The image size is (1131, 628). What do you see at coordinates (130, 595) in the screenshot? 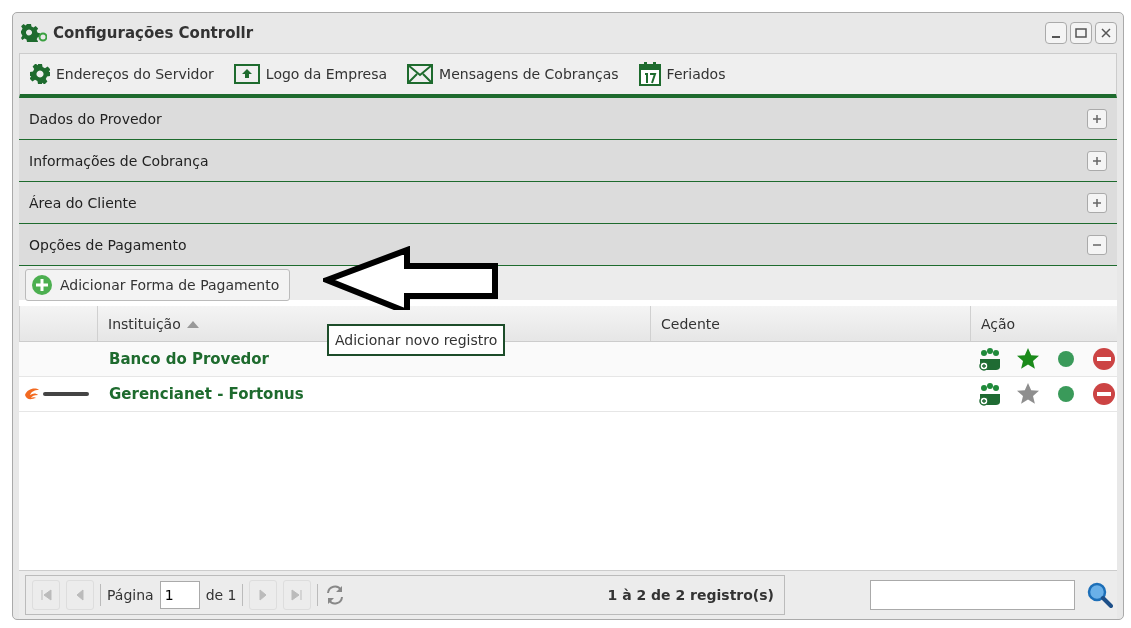
I see `page-label: Página` at bounding box center [130, 595].